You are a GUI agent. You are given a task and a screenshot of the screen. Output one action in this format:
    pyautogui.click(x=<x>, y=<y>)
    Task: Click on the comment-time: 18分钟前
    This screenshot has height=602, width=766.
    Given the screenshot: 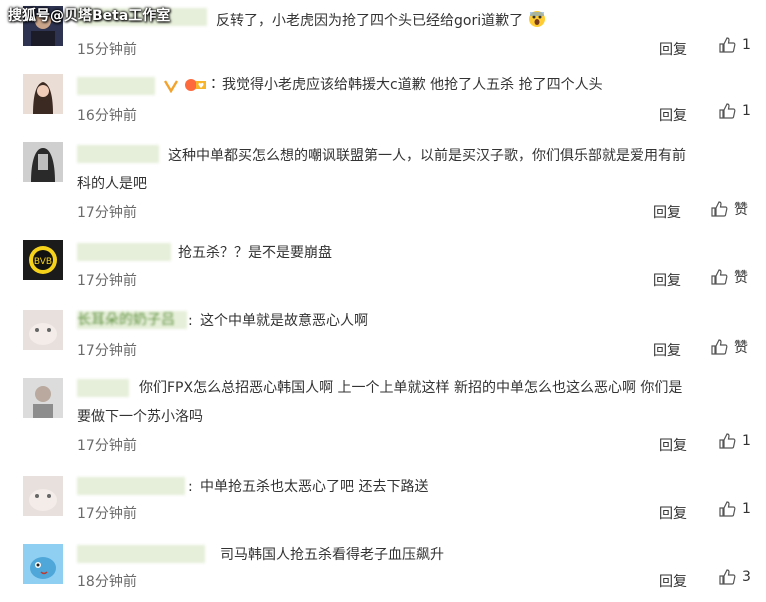 What is the action you would take?
    pyautogui.click(x=107, y=582)
    